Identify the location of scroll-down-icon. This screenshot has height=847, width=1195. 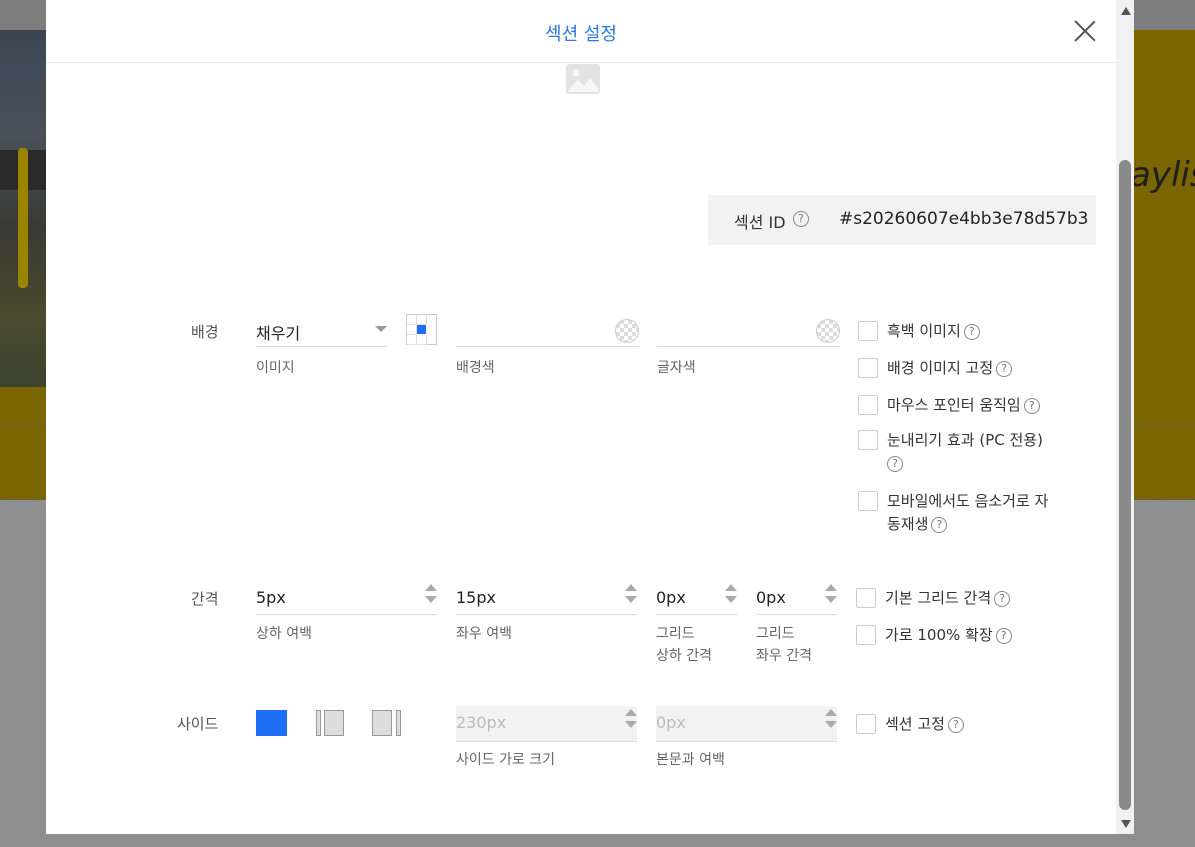
(1126, 824).